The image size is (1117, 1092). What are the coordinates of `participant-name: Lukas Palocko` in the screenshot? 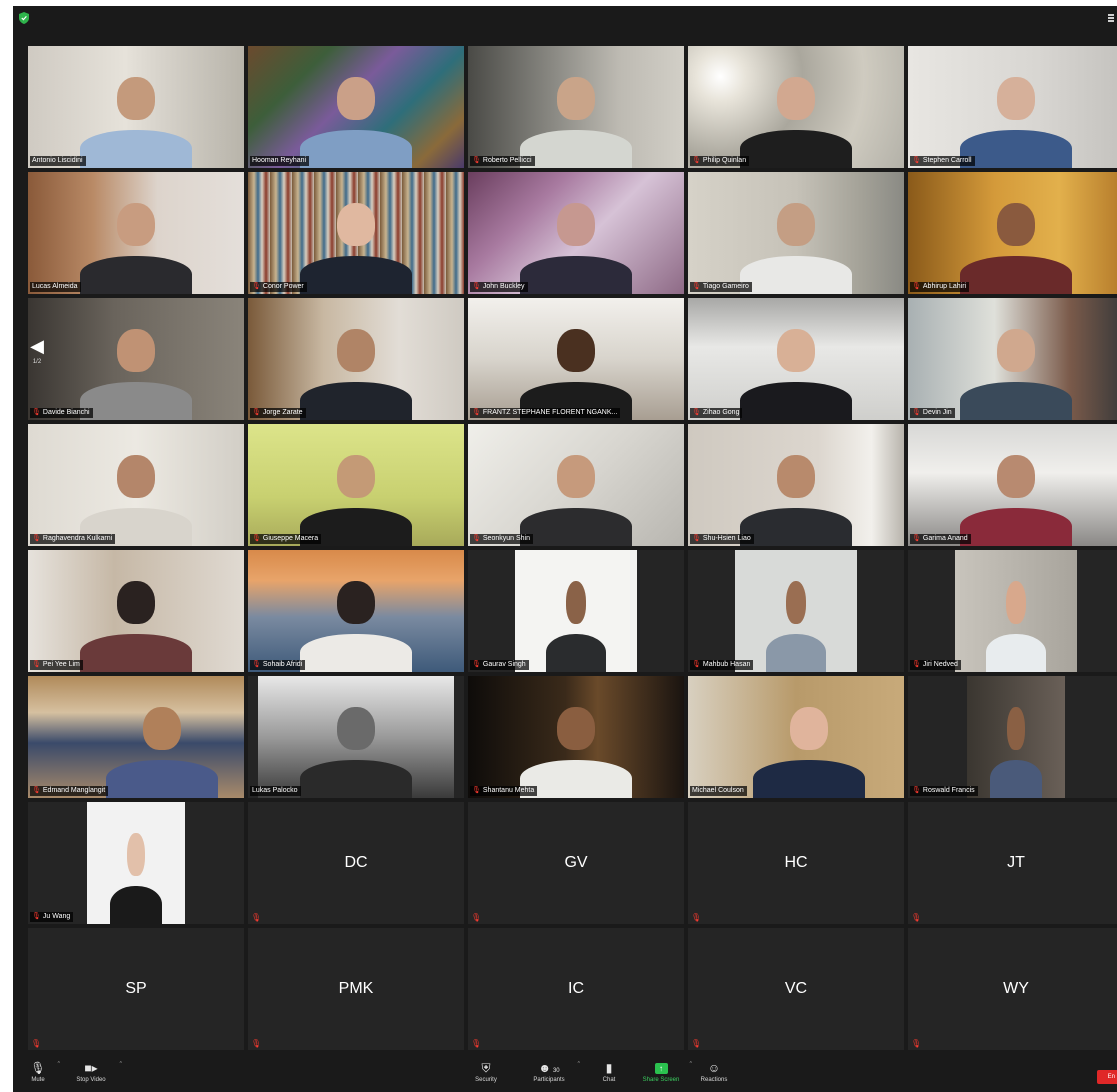 It's located at (275, 791).